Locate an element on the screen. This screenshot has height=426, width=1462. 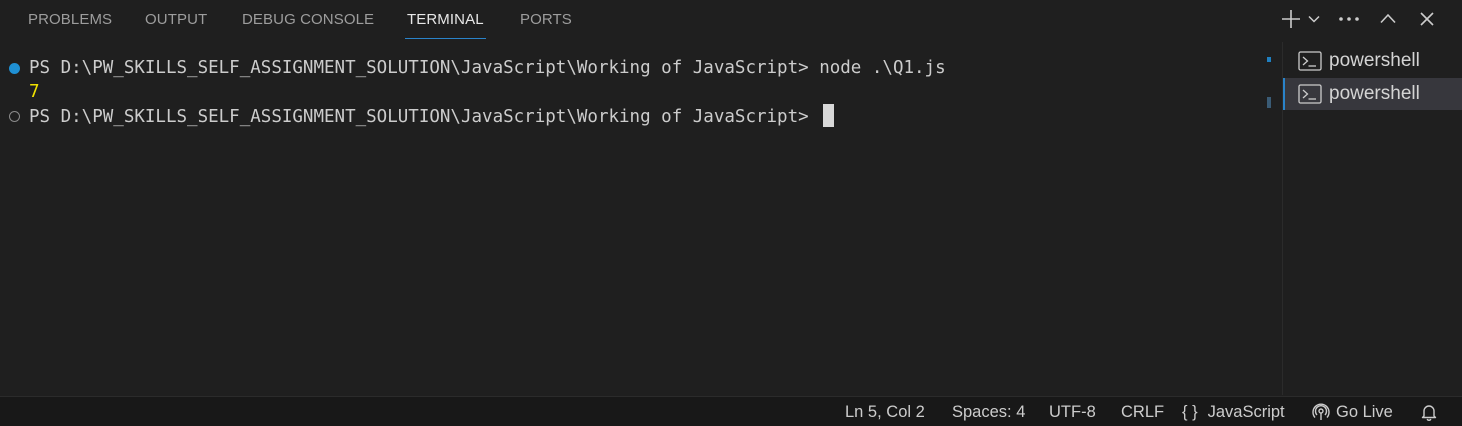
status-language-mode: { } JavaScript is located at coordinates (1233, 411).